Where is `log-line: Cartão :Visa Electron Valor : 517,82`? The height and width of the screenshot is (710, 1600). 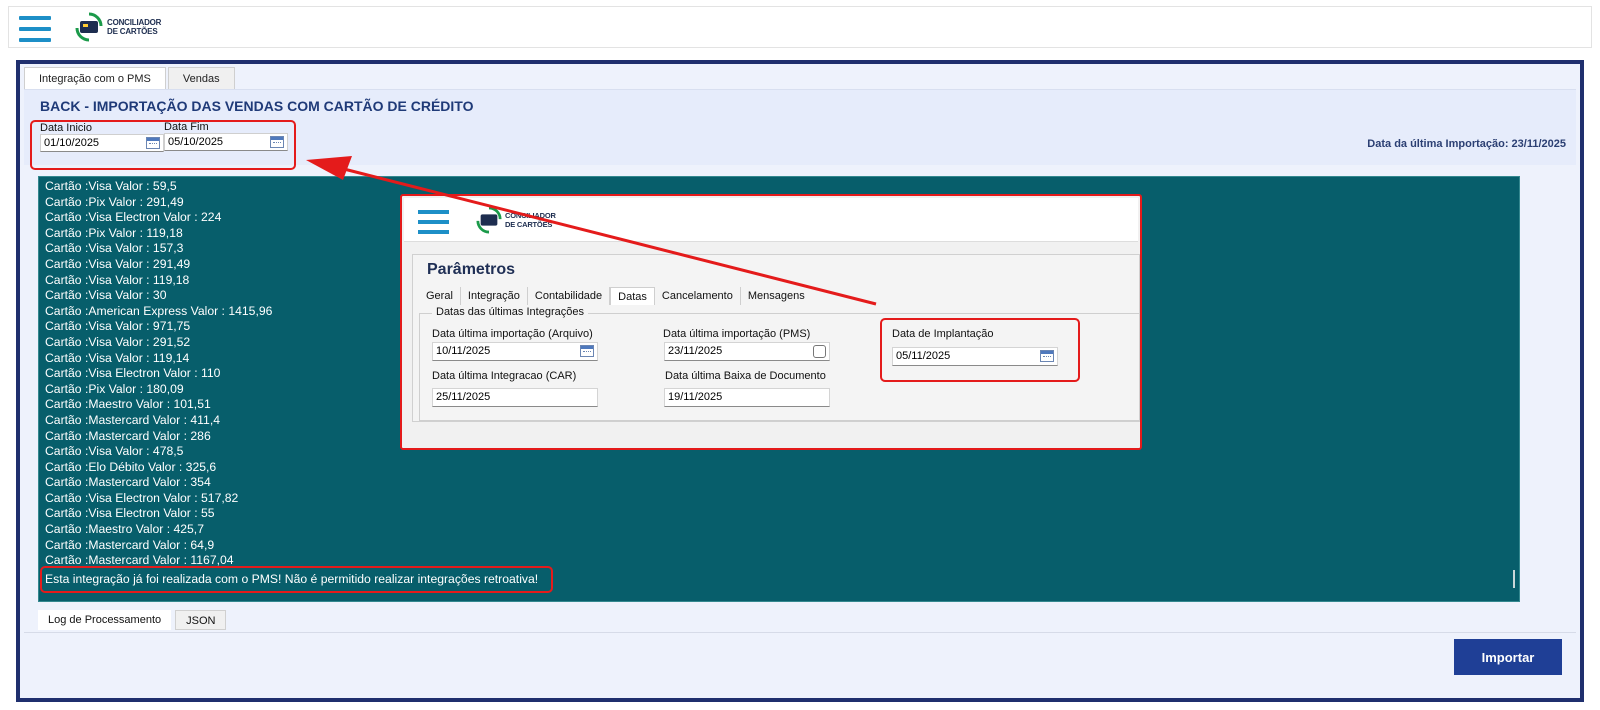
log-line: Cartão :Visa Electron Valor : 517,82 is located at coordinates (142, 497).